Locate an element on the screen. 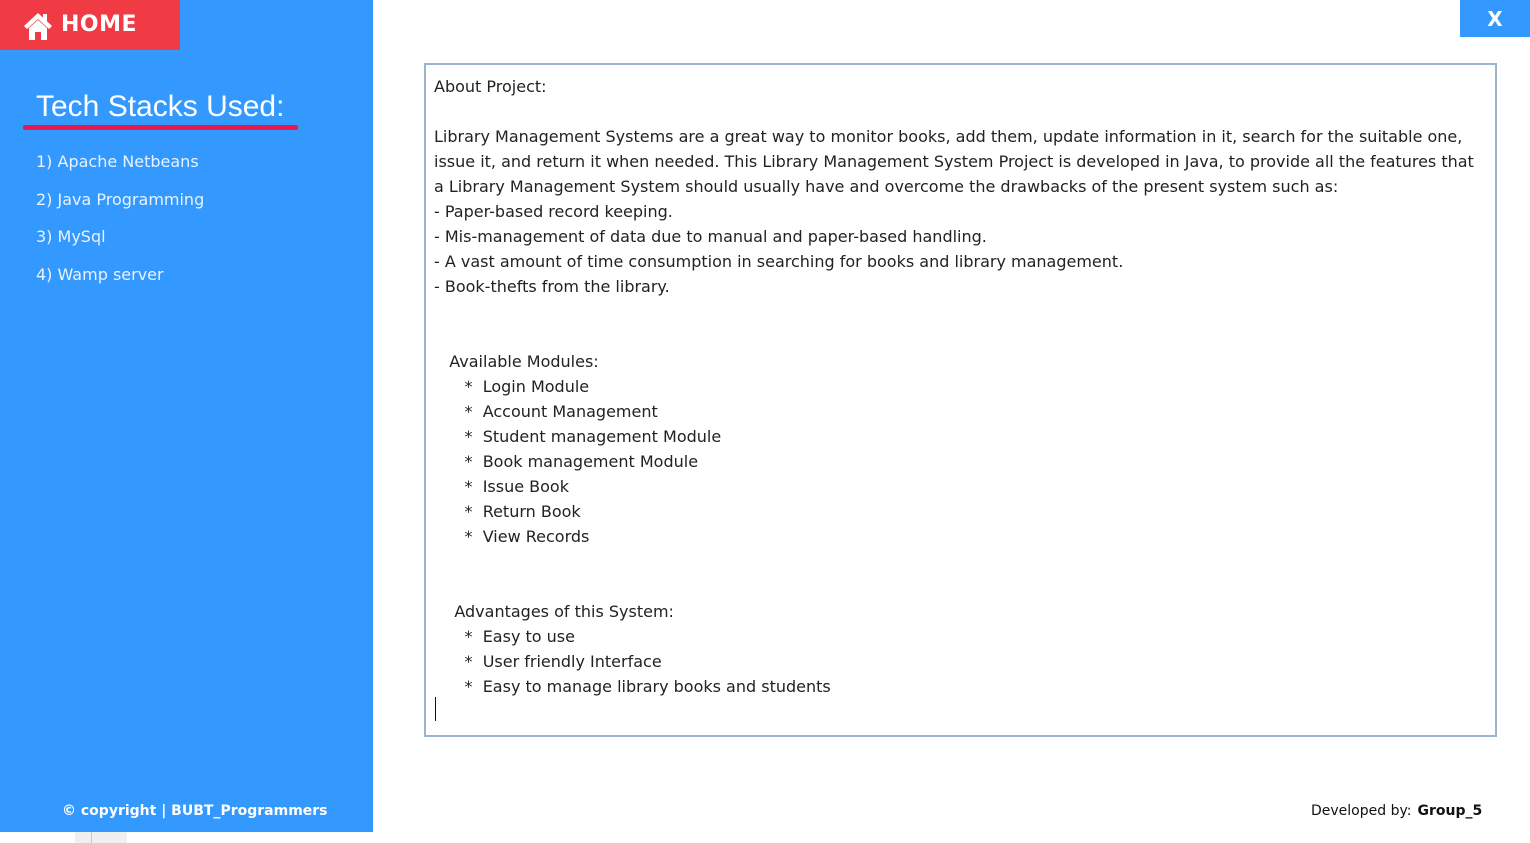  scrollbar-divider is located at coordinates (91, 837).